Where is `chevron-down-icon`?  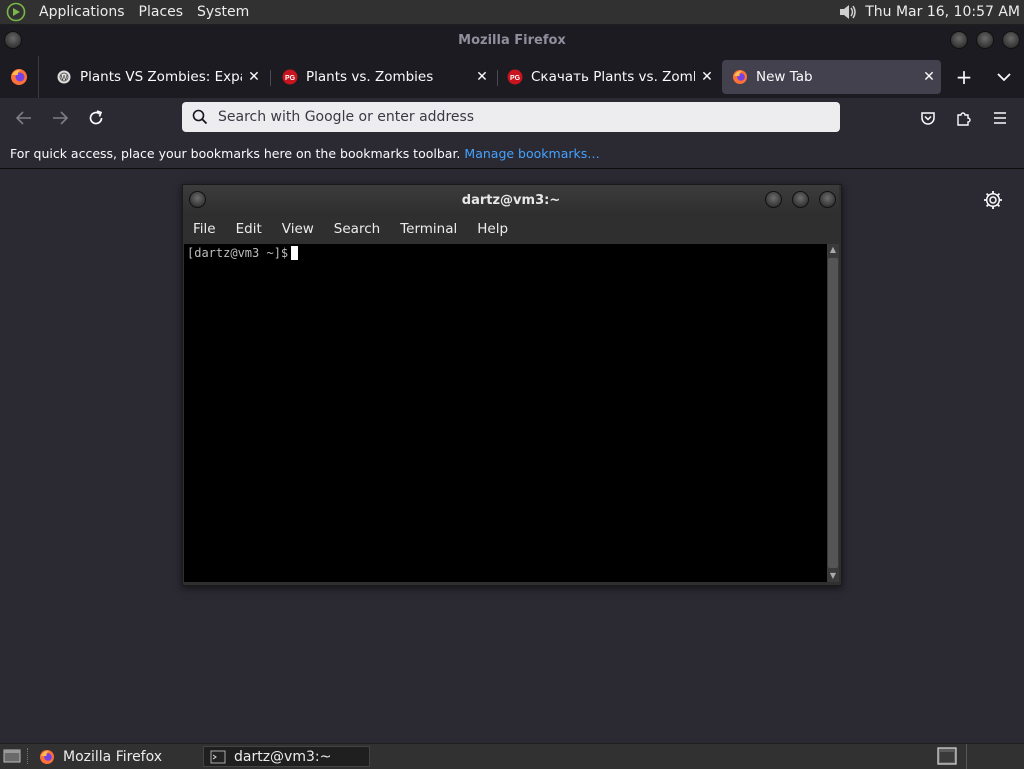
chevron-down-icon is located at coordinates (1004, 77).